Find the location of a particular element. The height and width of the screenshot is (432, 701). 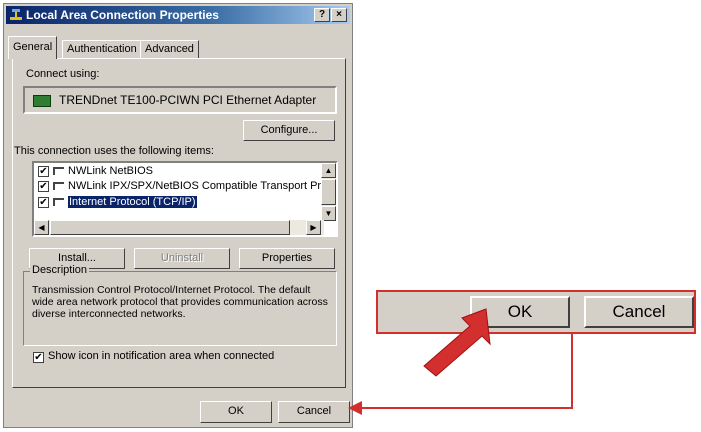

horizontal-scroll-thumb is located at coordinates (170, 227).